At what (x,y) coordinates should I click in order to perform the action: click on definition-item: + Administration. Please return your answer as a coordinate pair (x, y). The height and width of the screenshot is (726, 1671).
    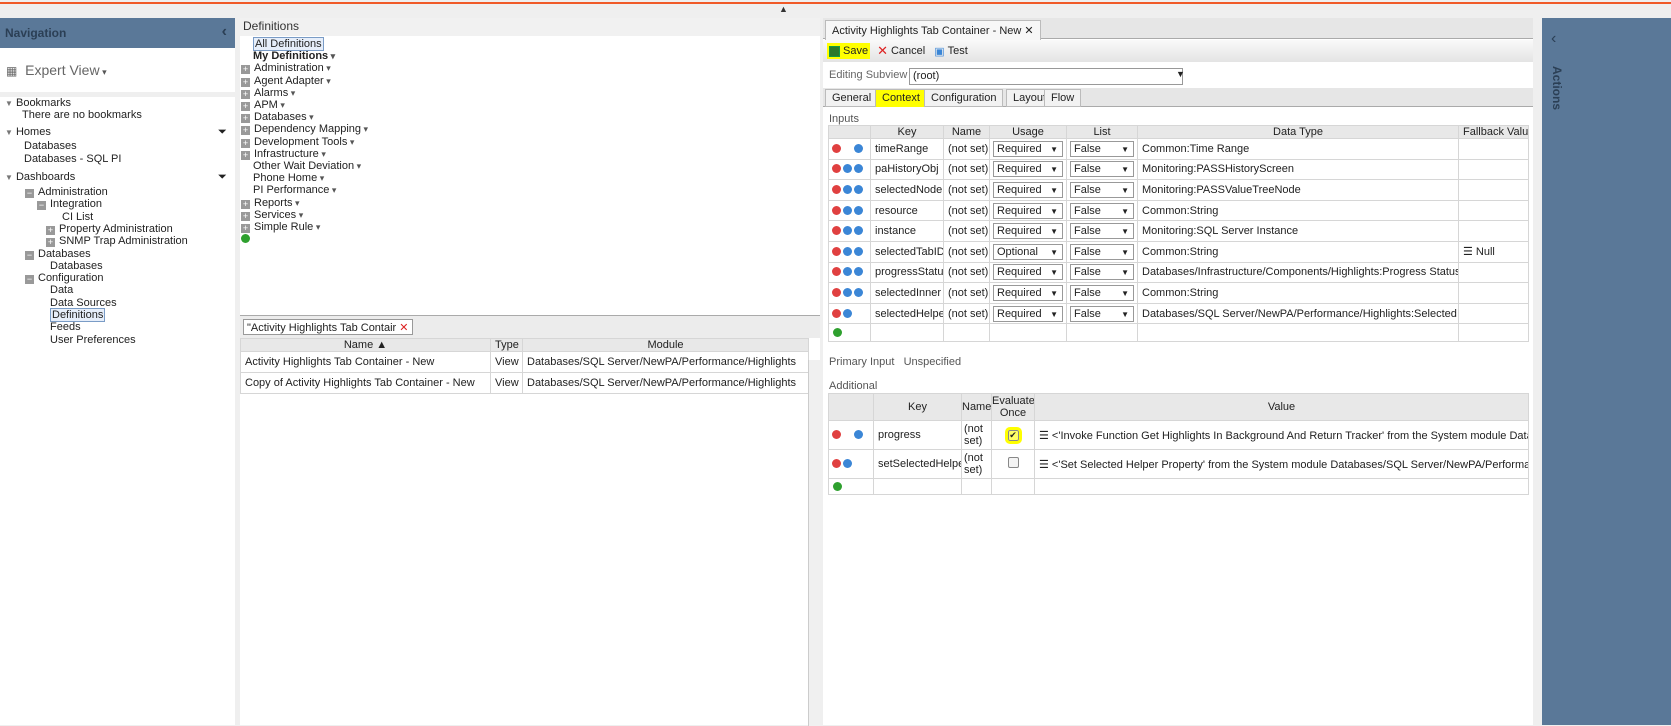
    Looking at the image, I should click on (286, 68).